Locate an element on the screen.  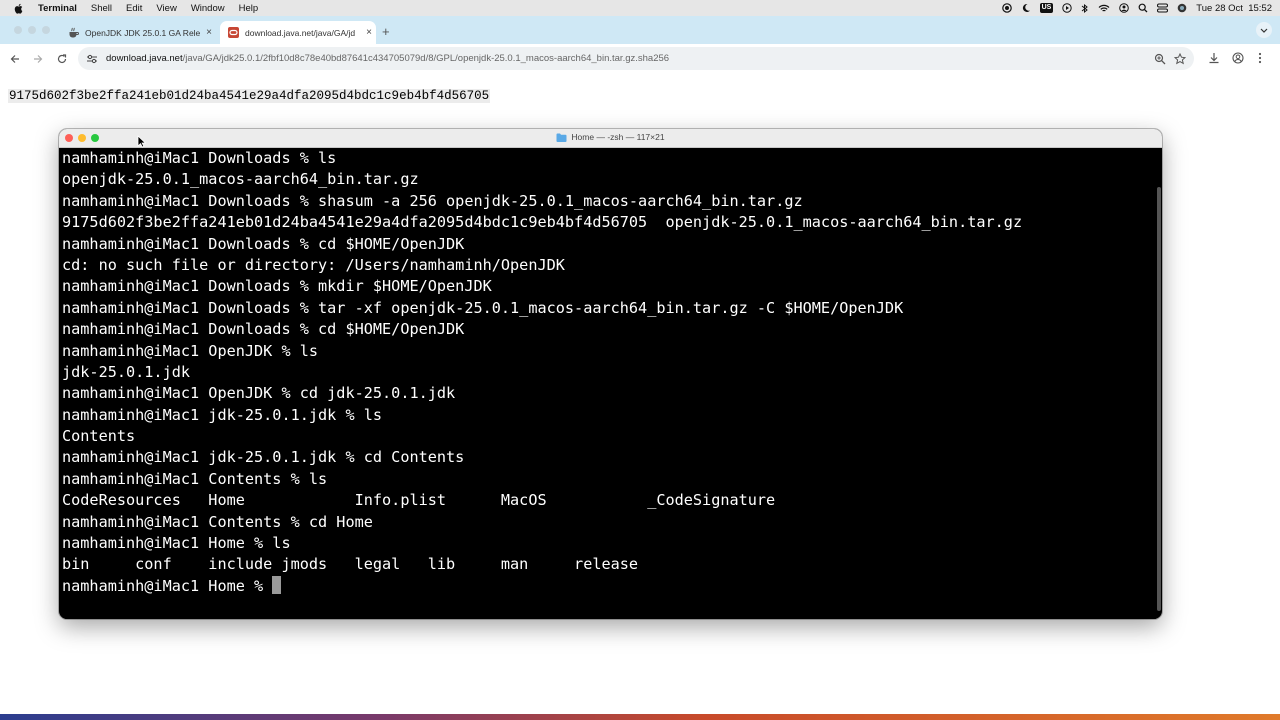
zoom-icon is located at coordinates (1160, 61).